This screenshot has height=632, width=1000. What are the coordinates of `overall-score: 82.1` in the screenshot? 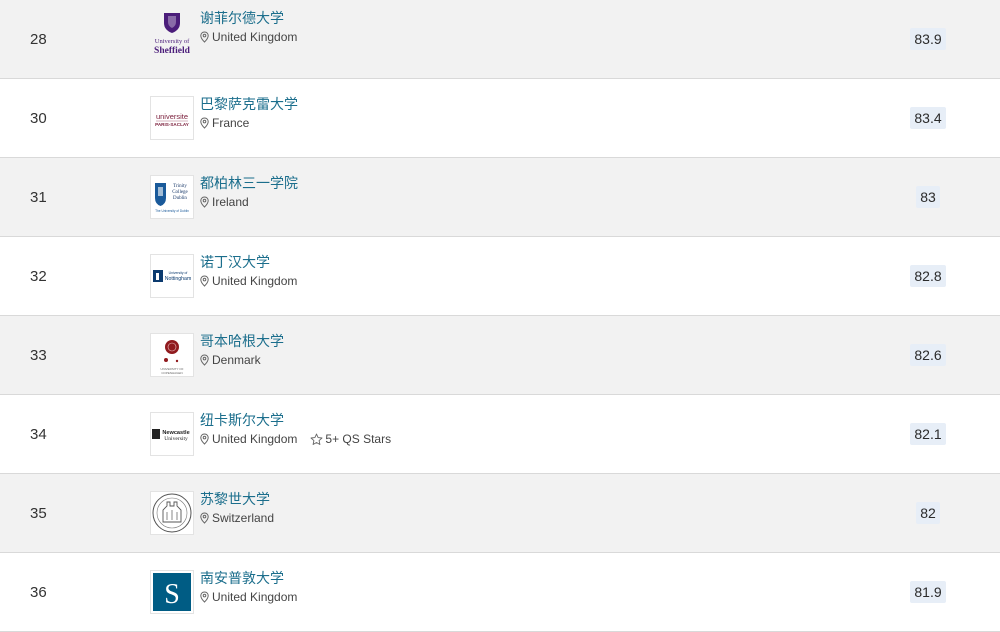 It's located at (928, 434).